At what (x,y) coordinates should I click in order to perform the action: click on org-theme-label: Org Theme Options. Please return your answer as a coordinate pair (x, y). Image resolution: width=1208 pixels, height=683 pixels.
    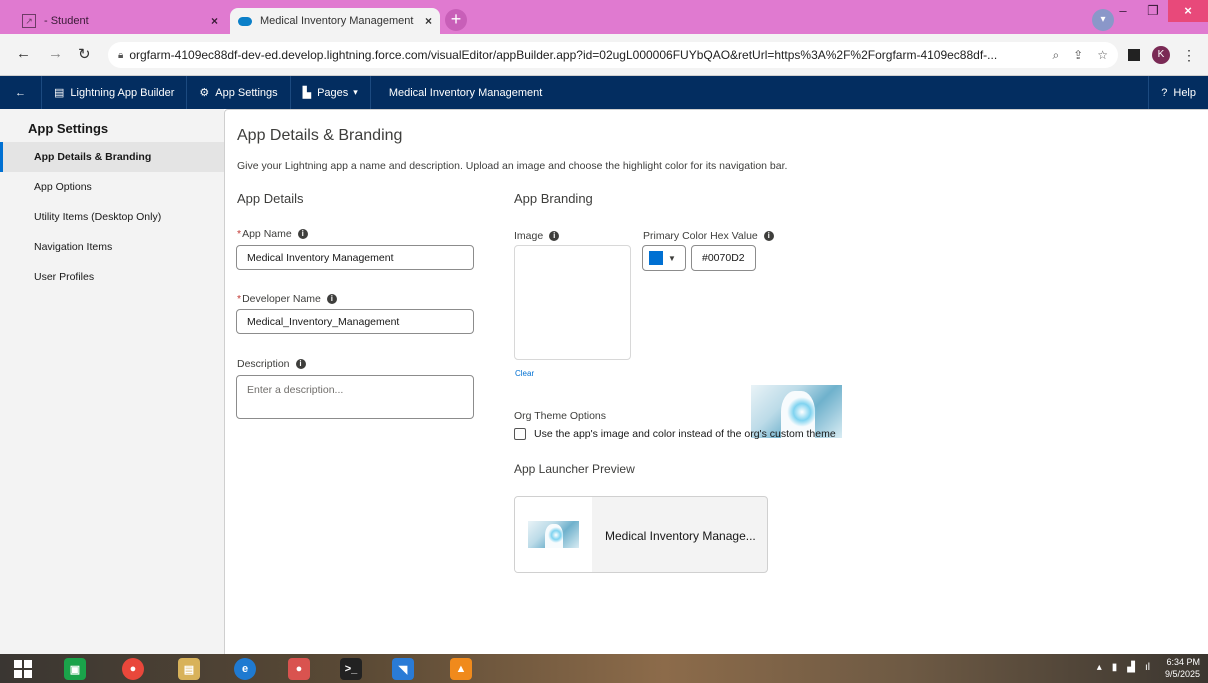
    Looking at the image, I should click on (560, 416).